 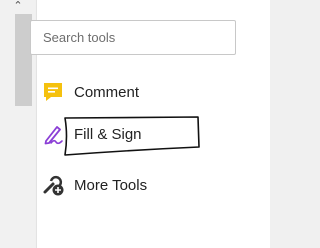 What do you see at coordinates (111, 185) in the screenshot?
I see `tool-more-tools-label: More Tools` at bounding box center [111, 185].